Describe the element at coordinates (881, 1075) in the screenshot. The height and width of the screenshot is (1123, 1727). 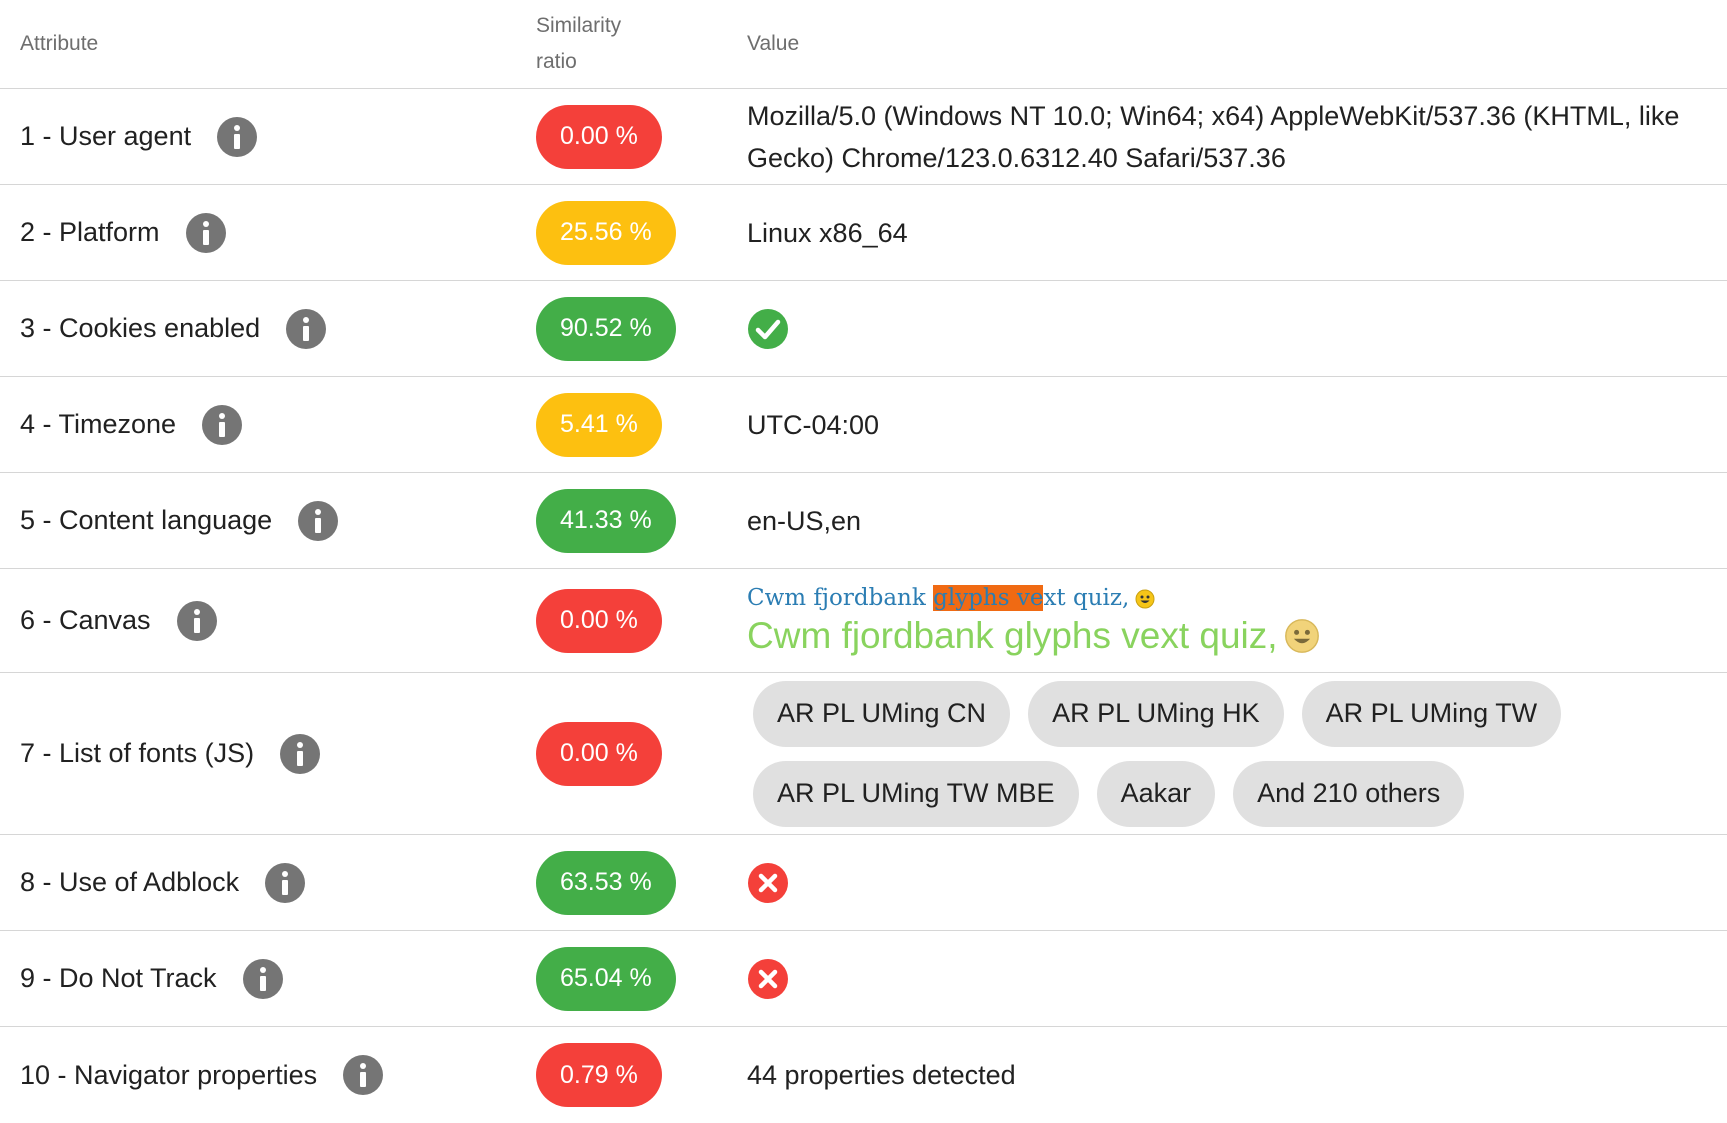
I see `navigator-value: 44 properties detected` at that location.